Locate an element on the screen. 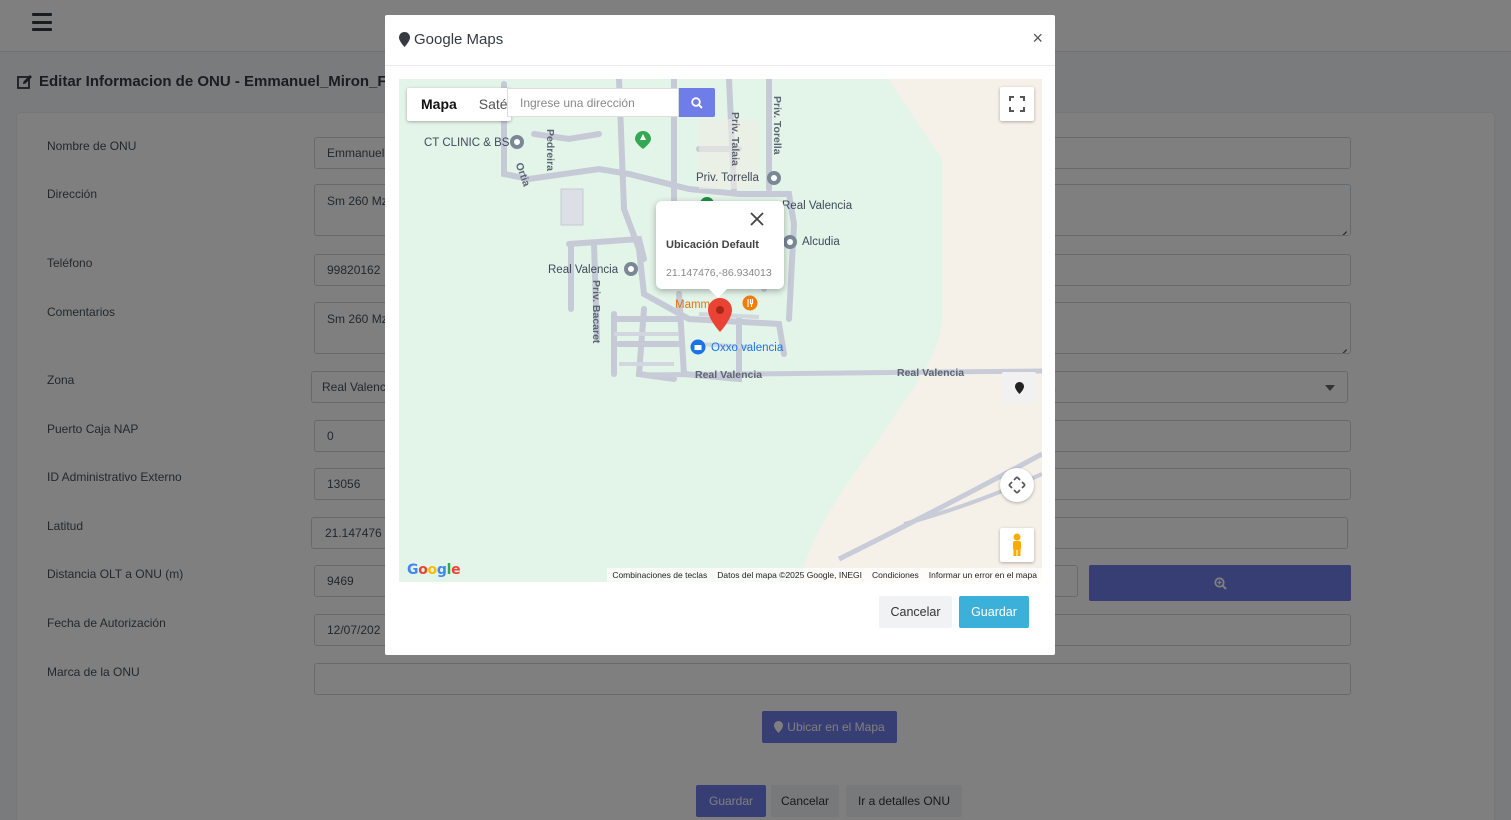  street-priv-talaia: Priv. Talaia is located at coordinates (735, 139).